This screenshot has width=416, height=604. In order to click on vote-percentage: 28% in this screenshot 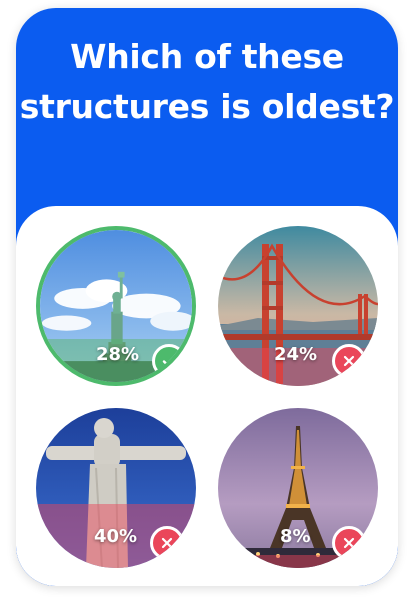, I will do `click(118, 354)`.